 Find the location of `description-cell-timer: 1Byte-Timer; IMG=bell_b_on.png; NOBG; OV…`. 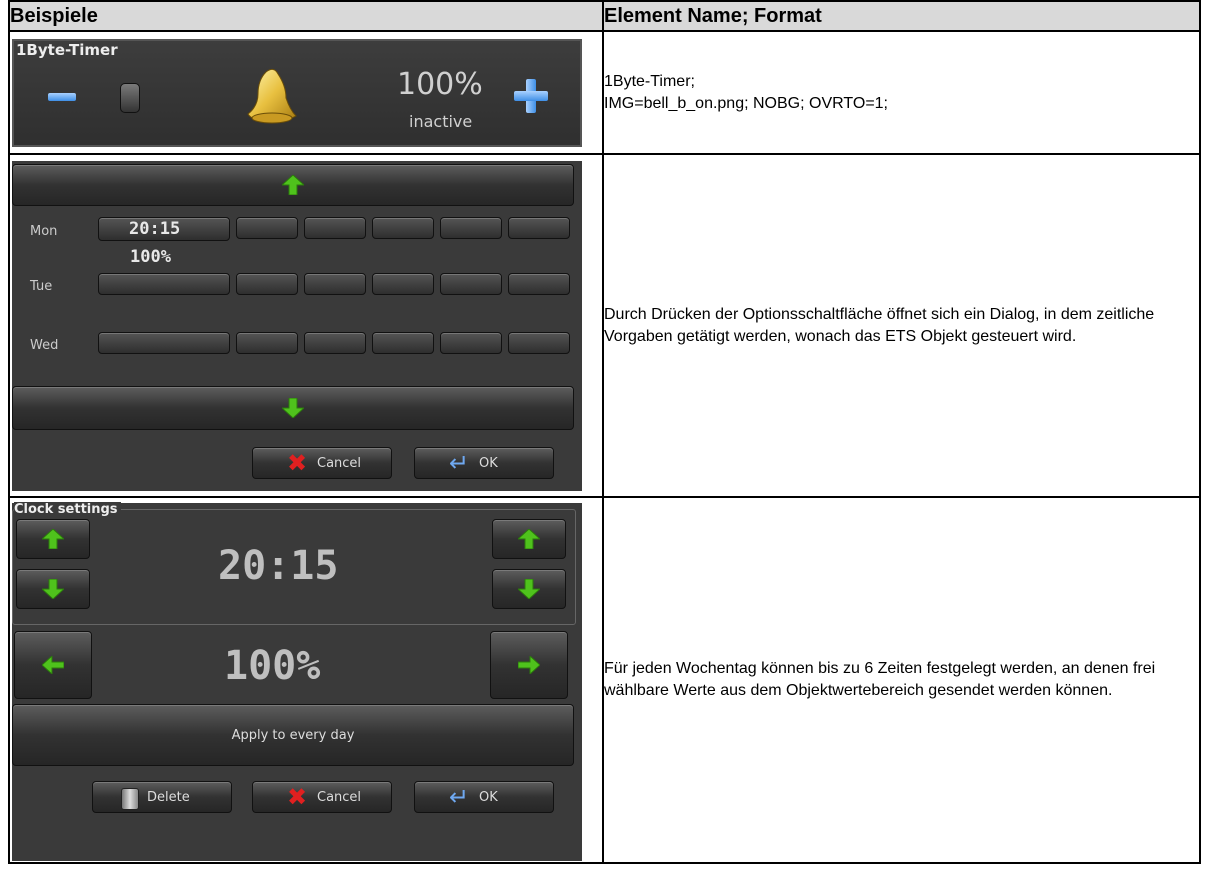

description-cell-timer: 1Byte-Timer; IMG=bell_b_on.png; NOBG; OV… is located at coordinates (901, 92).